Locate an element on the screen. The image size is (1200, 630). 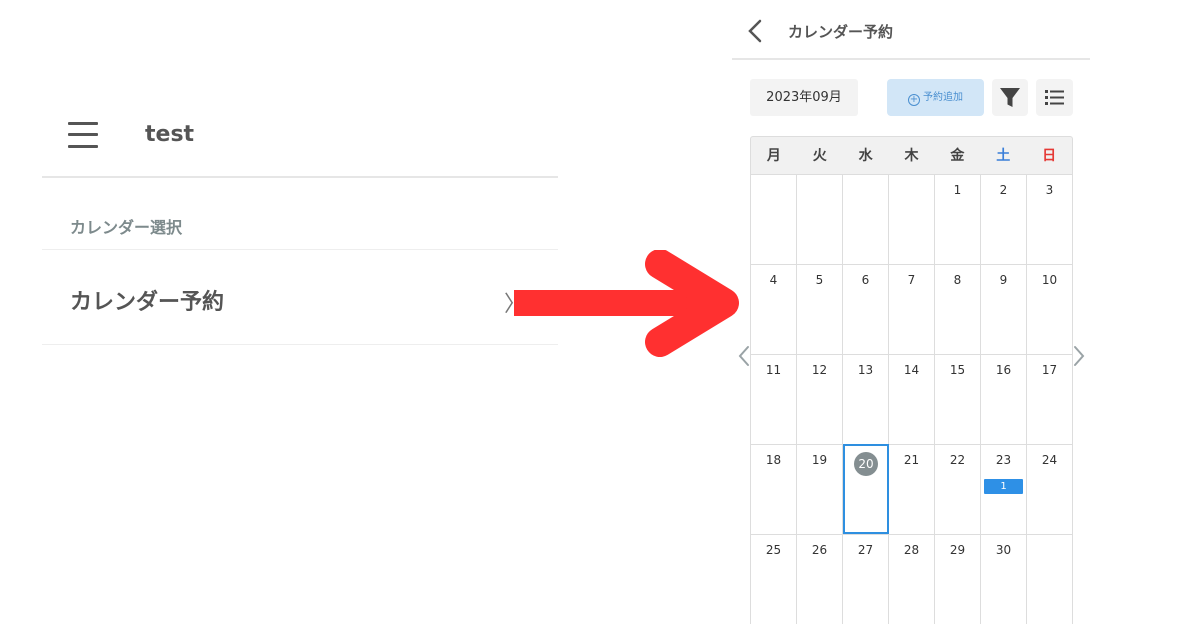
day-cell: 14 is located at coordinates (912, 399).